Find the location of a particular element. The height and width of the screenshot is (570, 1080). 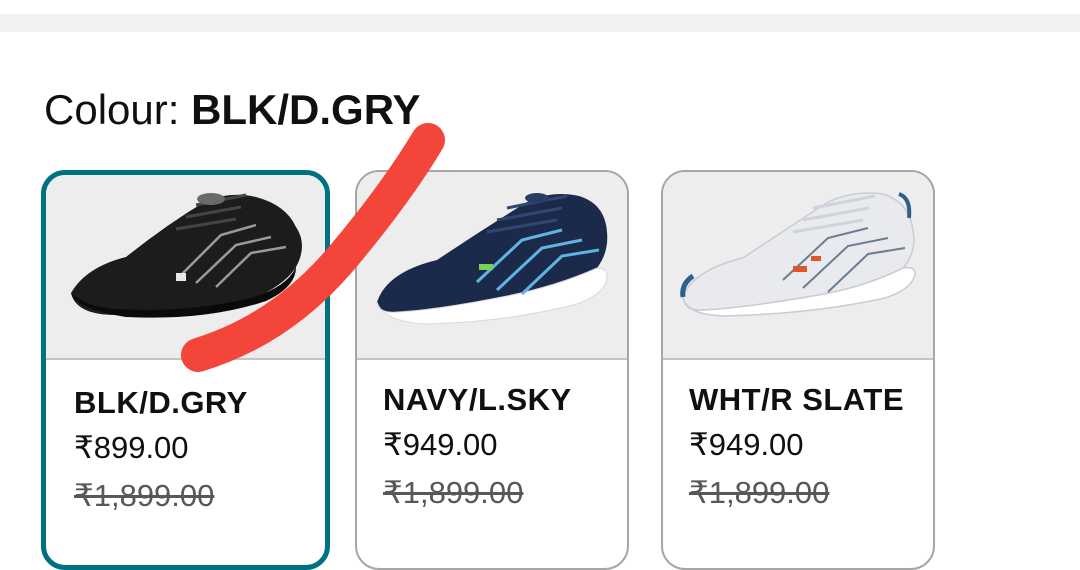

shoe-image-white is located at coordinates (798, 266).